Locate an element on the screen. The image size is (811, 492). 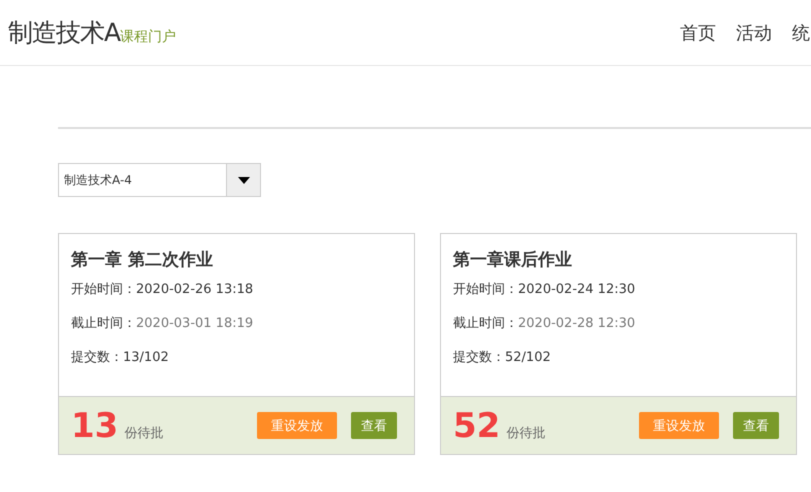
end-time: 截止时间：2020-02-28 12:30 is located at coordinates (544, 323).